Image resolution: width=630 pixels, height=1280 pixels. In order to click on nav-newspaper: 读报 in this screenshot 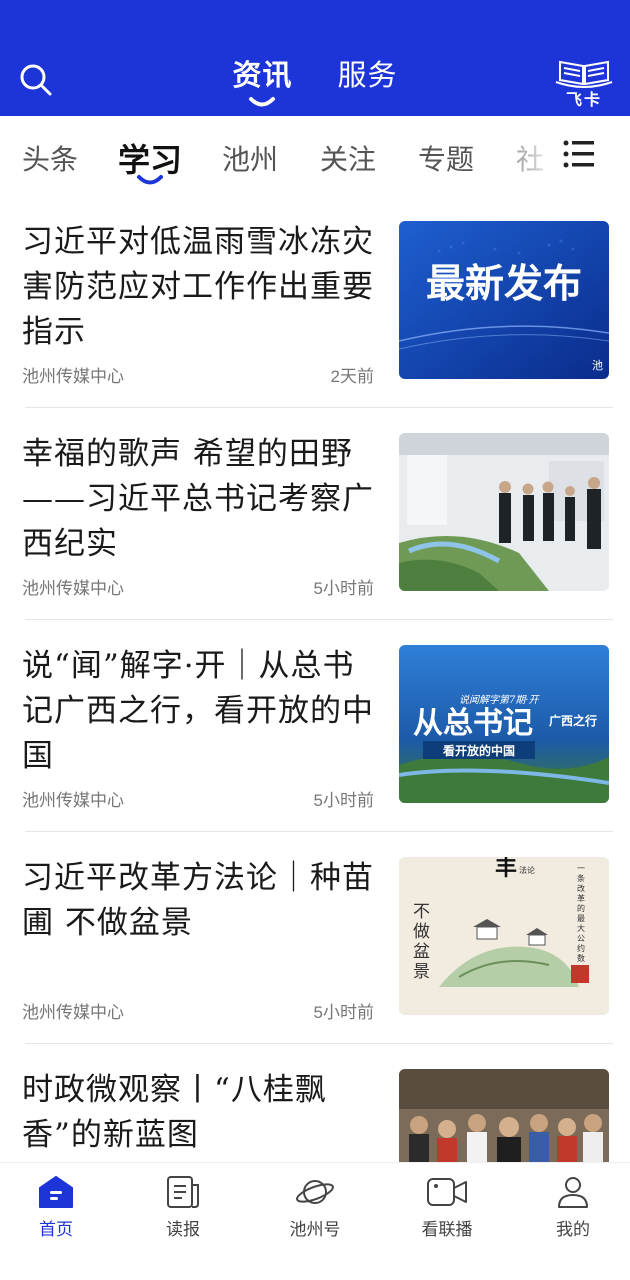, I will do `click(183, 1207)`.